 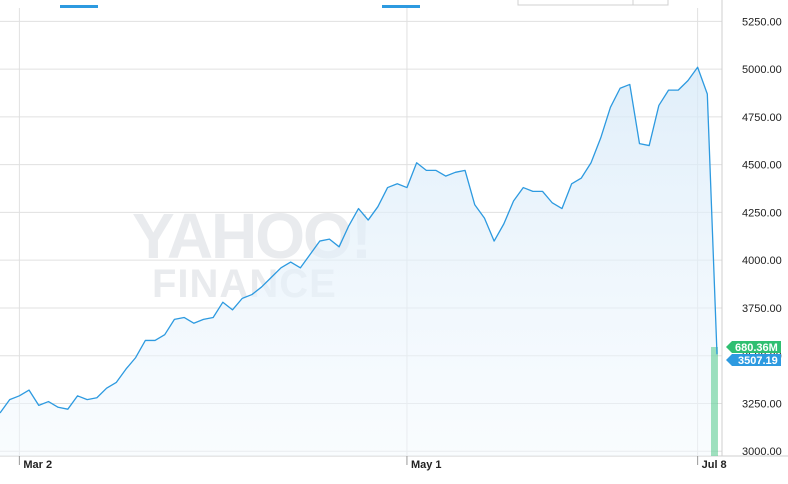 What do you see at coordinates (372, 463) in the screenshot?
I see `x-axis-ticks: Mar 2 May 1 Jul 8` at bounding box center [372, 463].